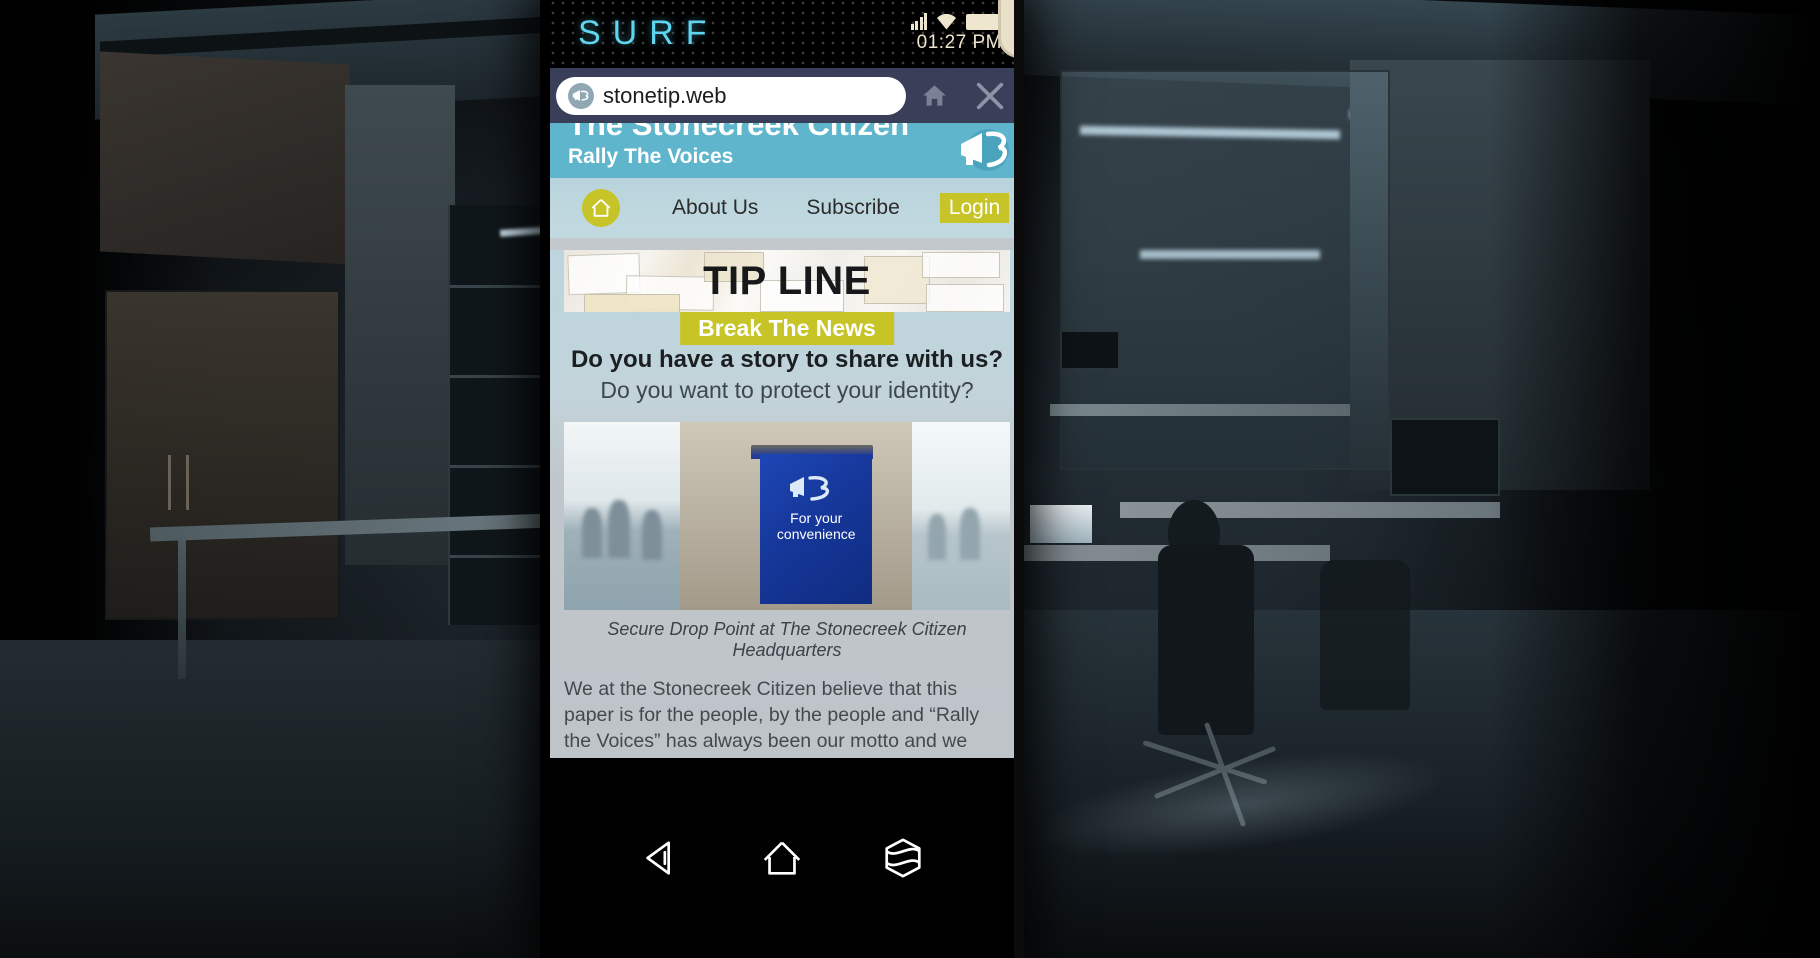 This screenshot has height=958, width=1820. Describe the element at coordinates (985, 22) in the screenshot. I see `battery-icon` at that location.